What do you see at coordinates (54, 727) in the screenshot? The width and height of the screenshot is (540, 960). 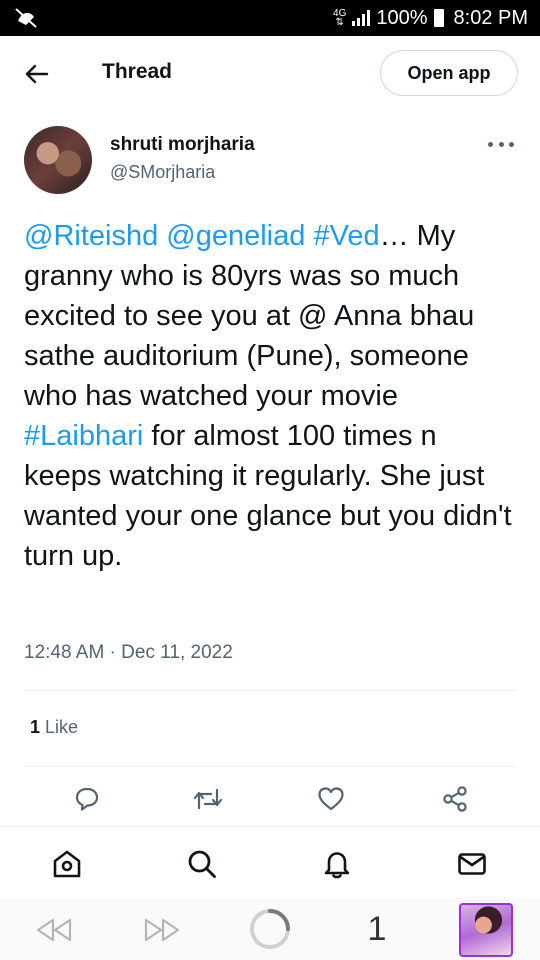 I see `likes-count: 1 Like` at bounding box center [54, 727].